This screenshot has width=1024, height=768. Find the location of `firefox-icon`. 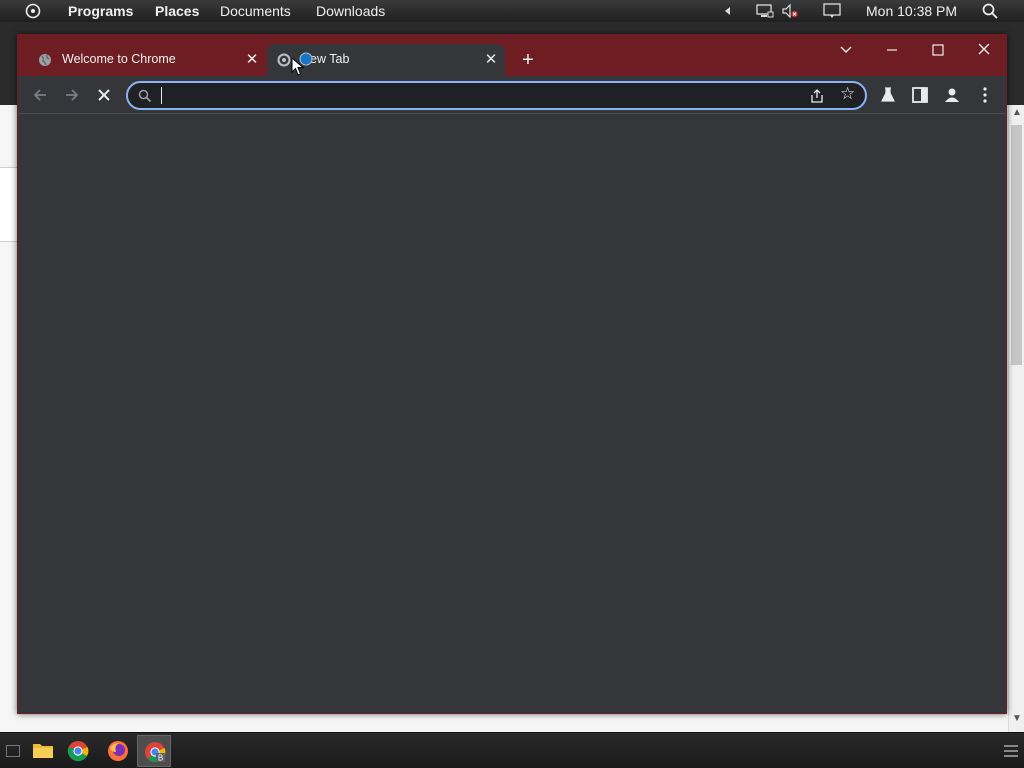

firefox-icon is located at coordinates (118, 751).